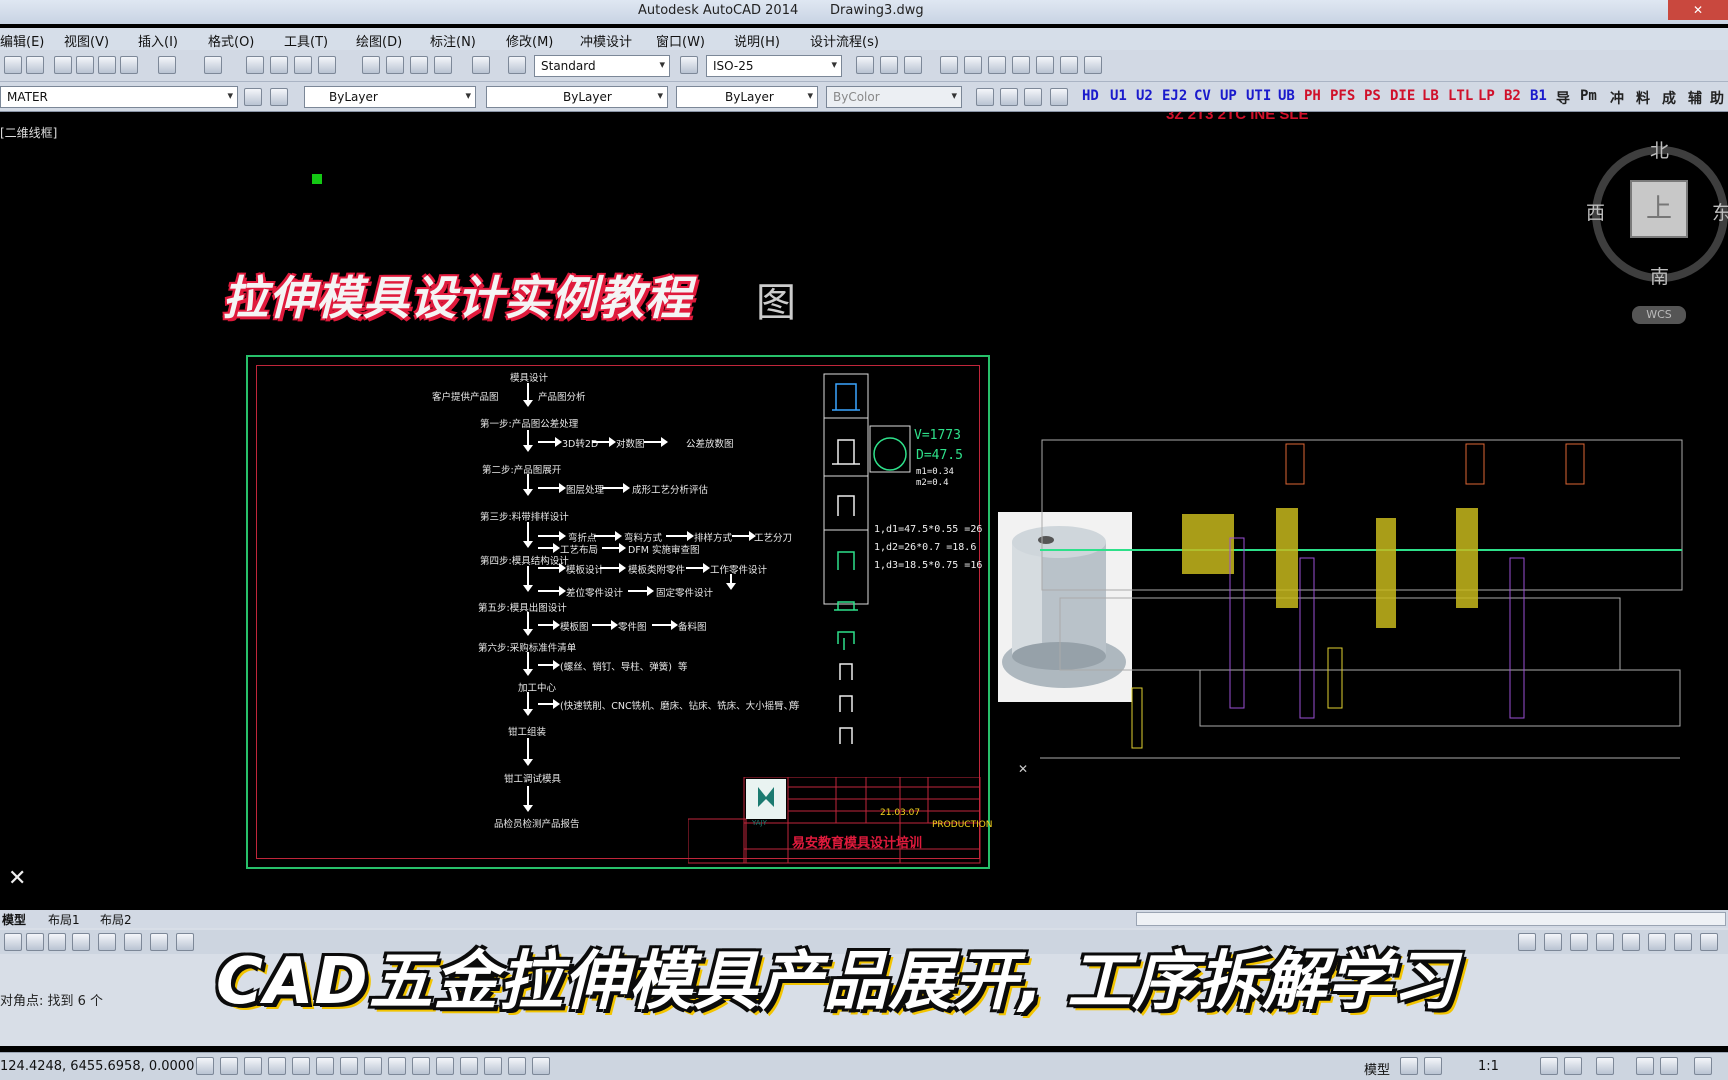 Image resolution: width=1728 pixels, height=1080 pixels. Describe the element at coordinates (119, 97) in the screenshot. I see `layer-select: MATER` at that location.